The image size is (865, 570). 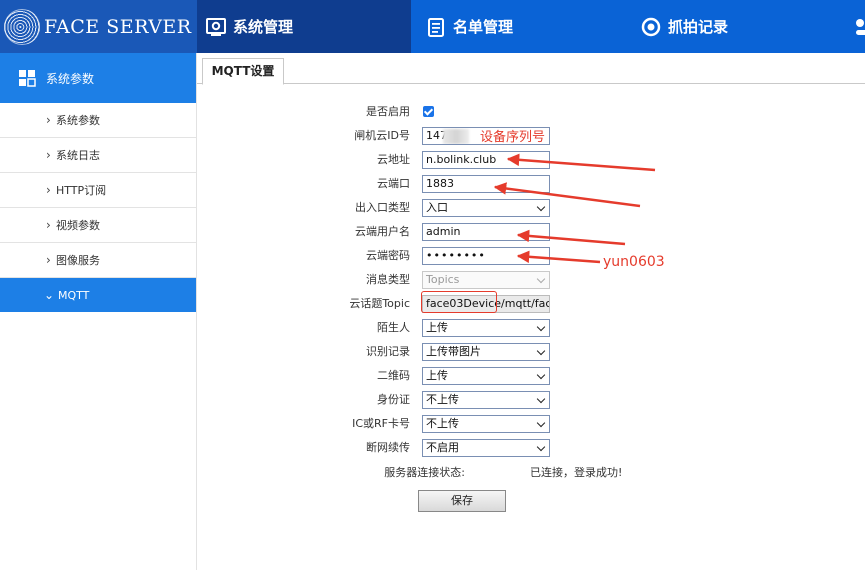 I want to click on form-row-password: 云端密码 ••••••••, so click(x=531, y=256).